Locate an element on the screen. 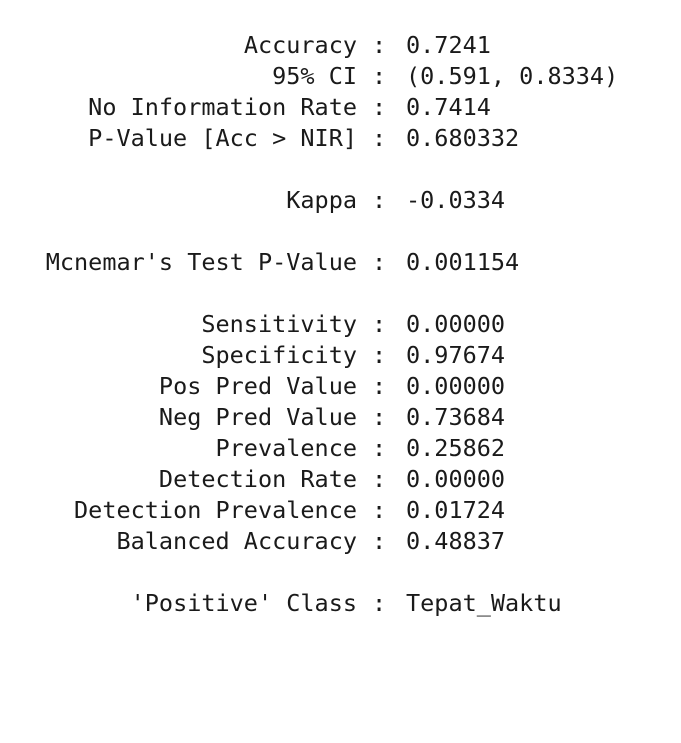  stat-row-balanced-accuracy: Balanced Accuracy : 0.48837 is located at coordinates (340, 541).